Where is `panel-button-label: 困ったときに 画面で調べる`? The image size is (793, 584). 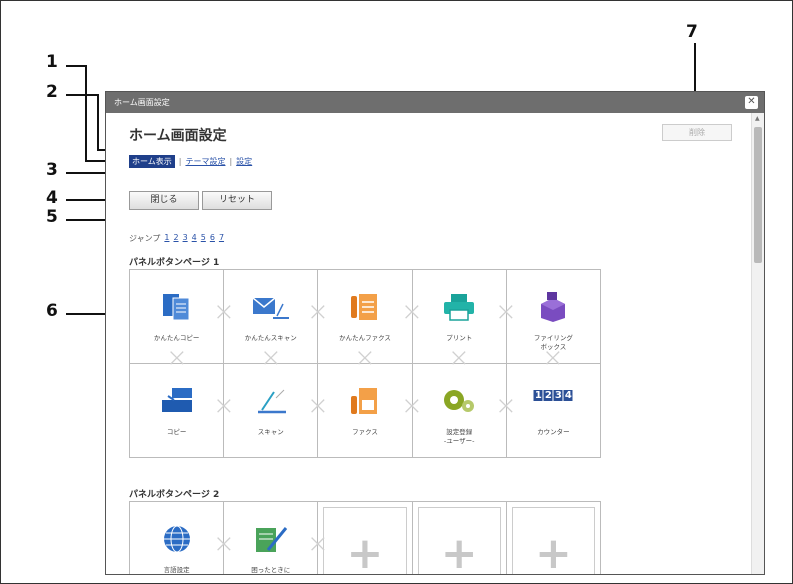 panel-button-label: 困ったときに 画面で調べる is located at coordinates (271, 570).